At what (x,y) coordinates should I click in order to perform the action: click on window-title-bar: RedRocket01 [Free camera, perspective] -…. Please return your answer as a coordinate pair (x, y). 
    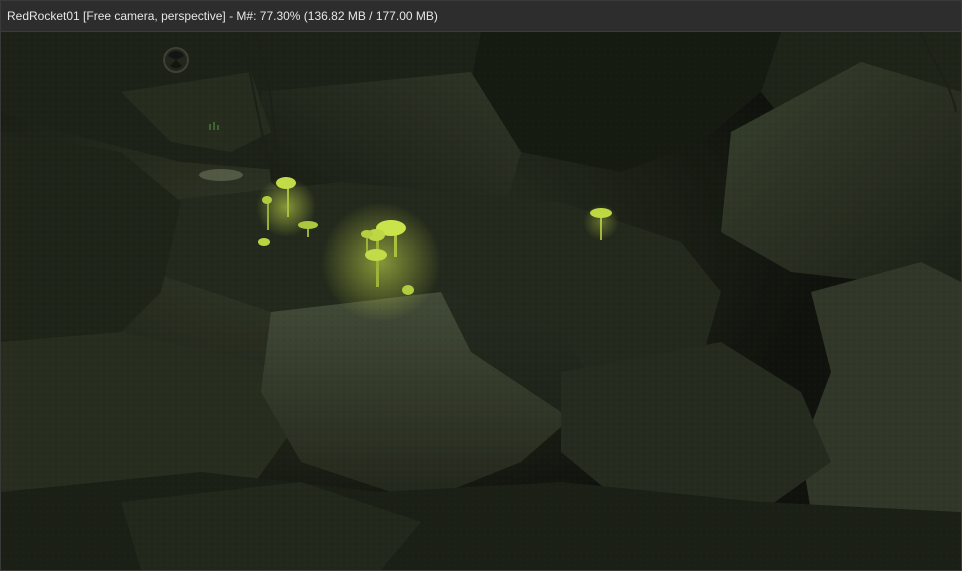
    Looking at the image, I should click on (481, 16).